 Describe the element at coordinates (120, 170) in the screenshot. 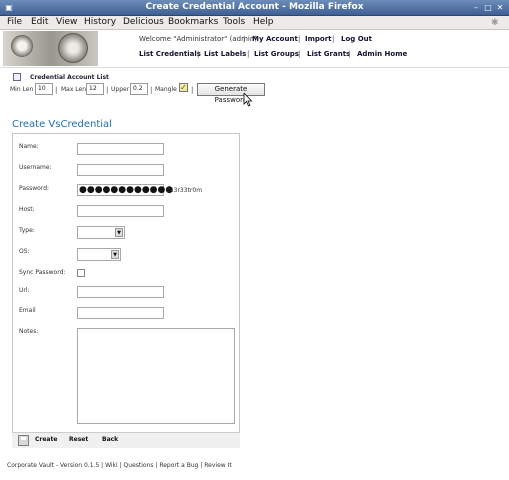

I see `username-input` at that location.